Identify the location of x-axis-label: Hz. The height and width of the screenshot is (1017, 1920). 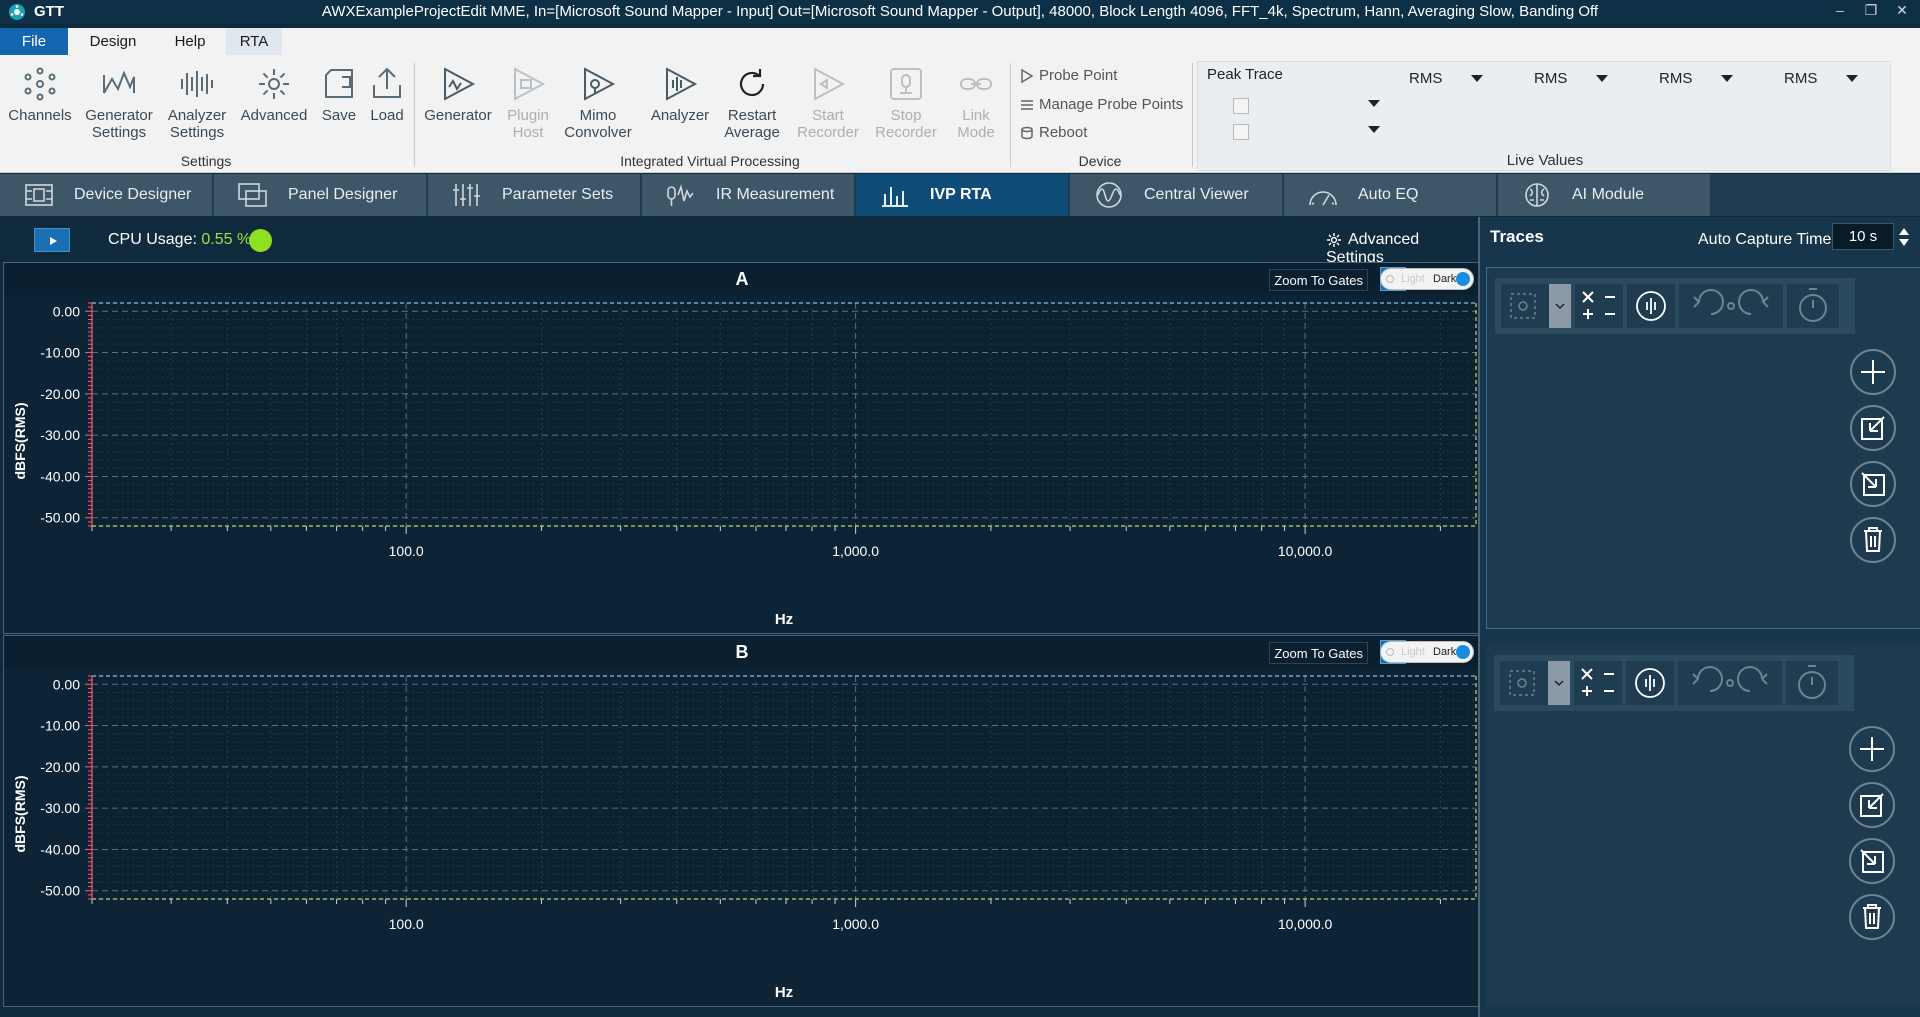
(784, 992).